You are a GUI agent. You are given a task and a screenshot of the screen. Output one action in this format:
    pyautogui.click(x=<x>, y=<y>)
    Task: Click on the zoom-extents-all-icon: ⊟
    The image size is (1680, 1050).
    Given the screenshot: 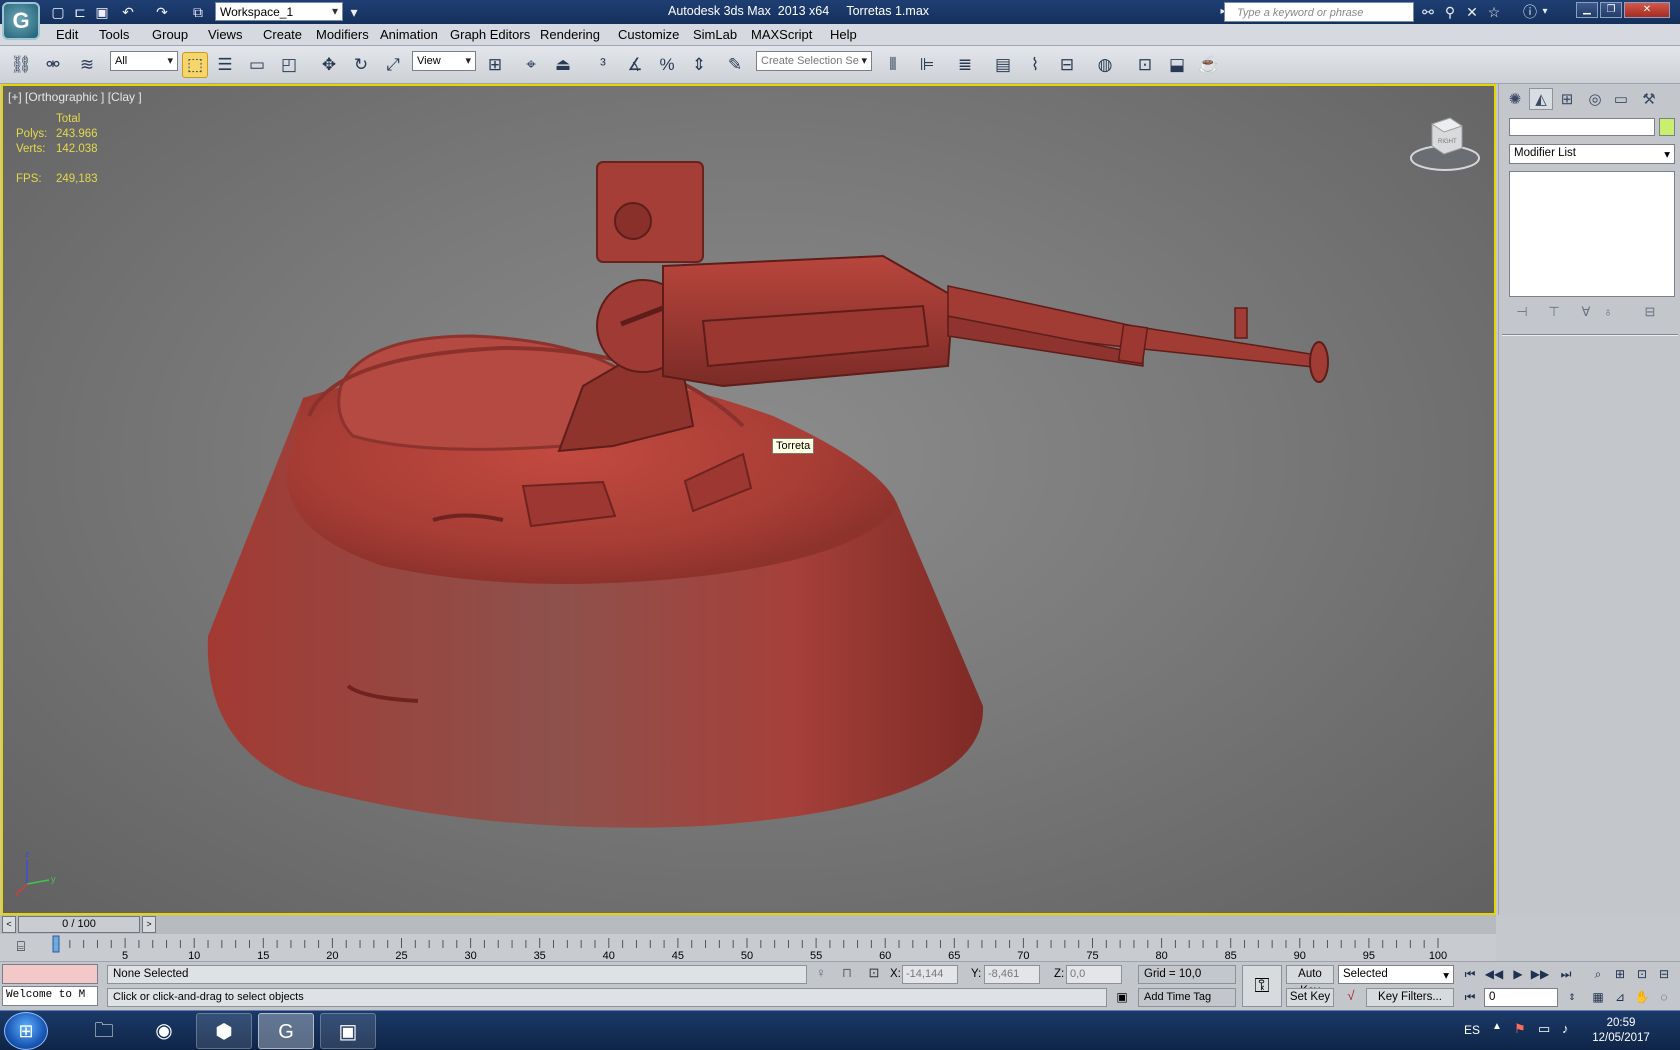 What is the action you would take?
    pyautogui.click(x=1664, y=974)
    